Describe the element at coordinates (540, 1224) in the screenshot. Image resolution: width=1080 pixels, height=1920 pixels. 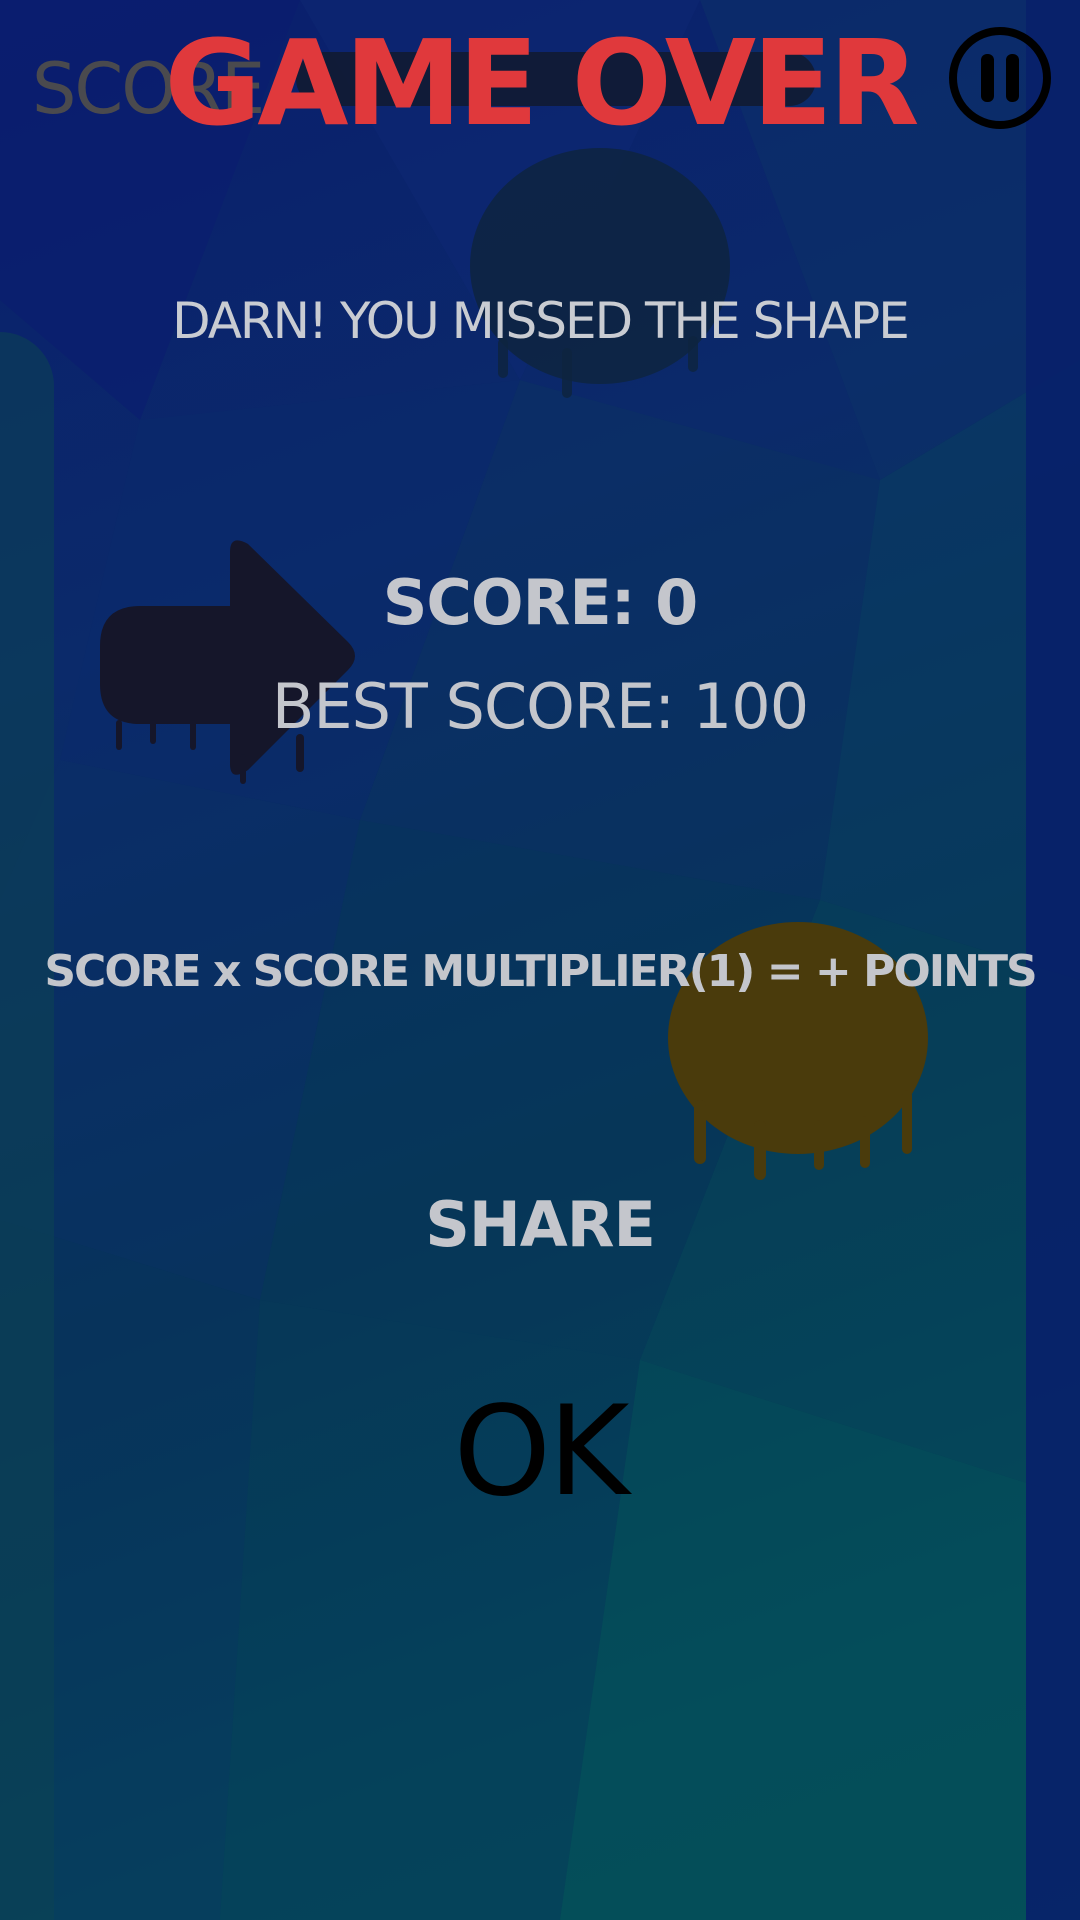
I see `share-button: SHARE` at that location.